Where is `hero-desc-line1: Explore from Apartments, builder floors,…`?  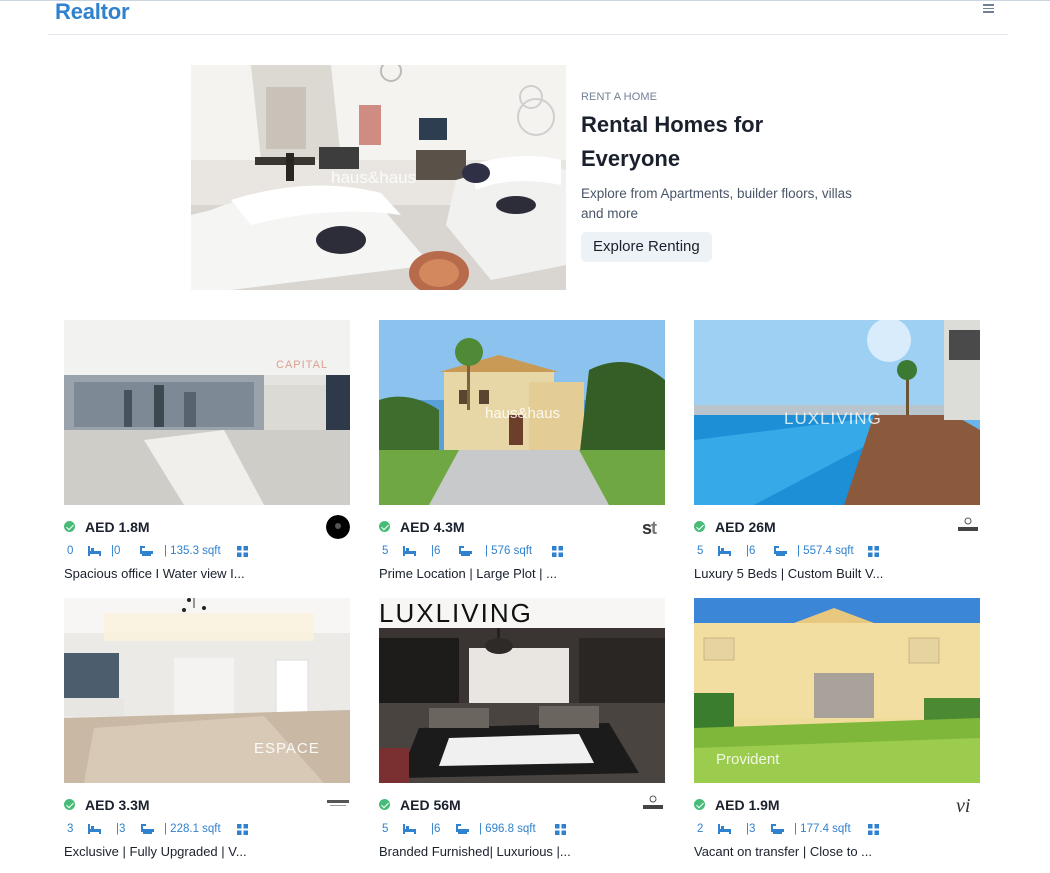
hero-desc-line1: Explore from Apartments, builder floors,… is located at coordinates (716, 193).